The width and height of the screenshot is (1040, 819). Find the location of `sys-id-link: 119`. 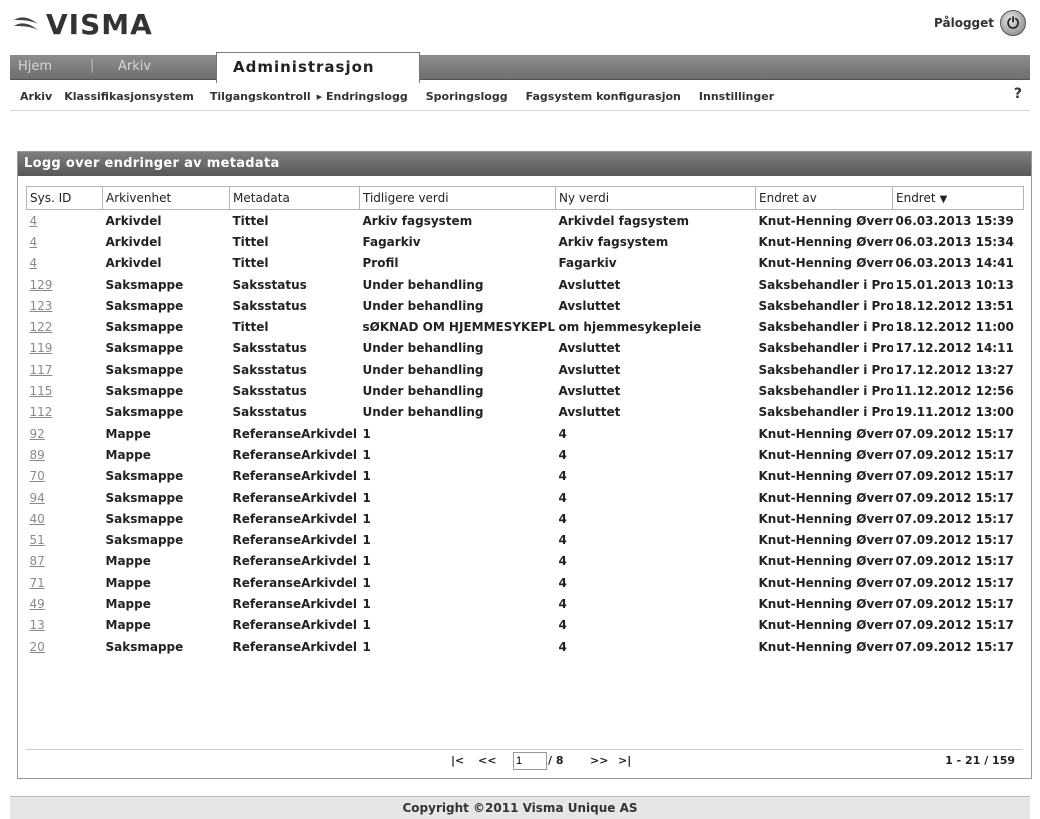

sys-id-link: 119 is located at coordinates (41, 348).